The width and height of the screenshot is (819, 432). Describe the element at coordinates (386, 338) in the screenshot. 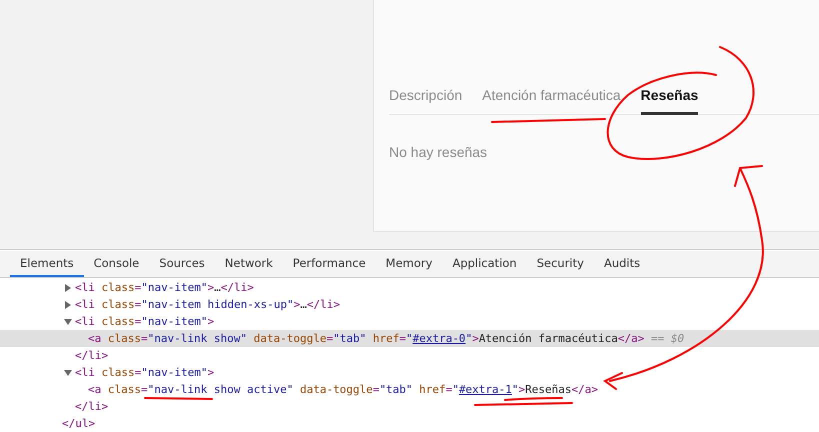

I see `code-line: <a class="nav-link show" data-toggle="tab" href="#extra-0">Atención farmacéutica</a> == $0` at that location.